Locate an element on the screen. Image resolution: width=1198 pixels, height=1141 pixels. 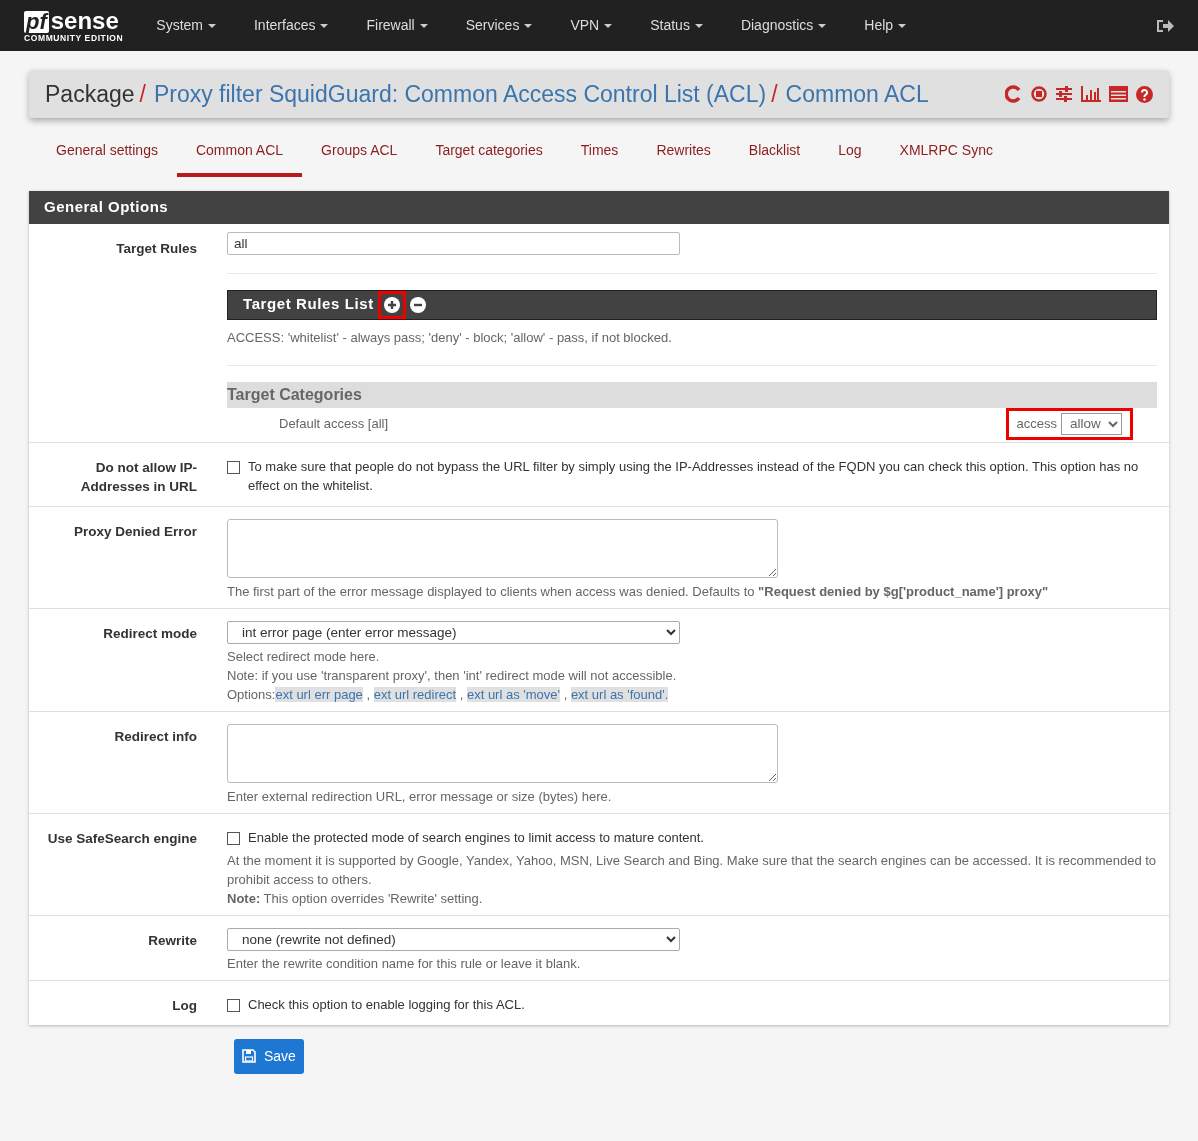
nav-menu: Help is located at coordinates (885, 25).